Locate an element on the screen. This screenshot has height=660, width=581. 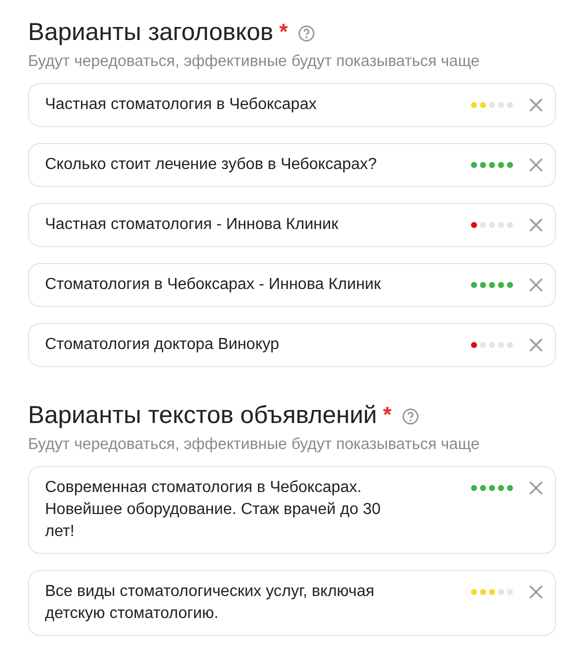
ad-text-card: Стоматология в Чебоксарах - Иннова Клиник is located at coordinates (292, 285).